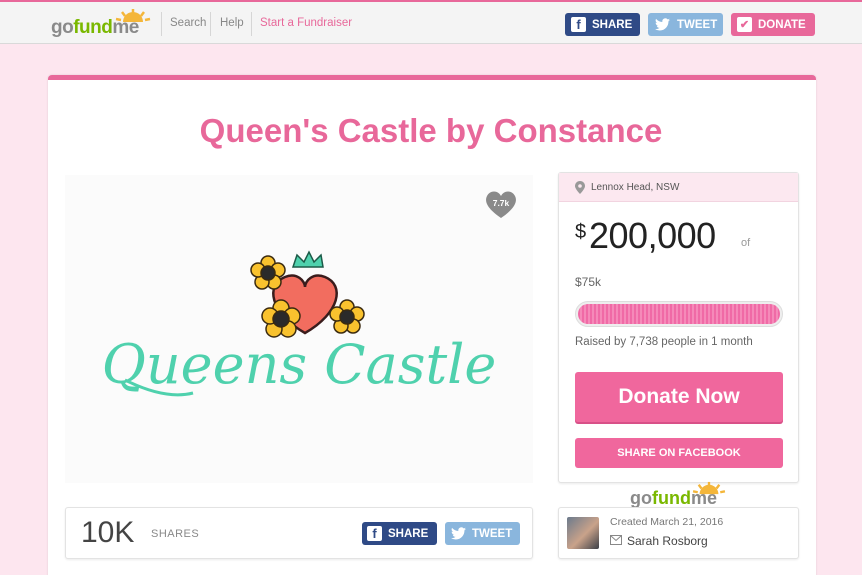  I want to click on checkmark-icon: ✔, so click(744, 24).